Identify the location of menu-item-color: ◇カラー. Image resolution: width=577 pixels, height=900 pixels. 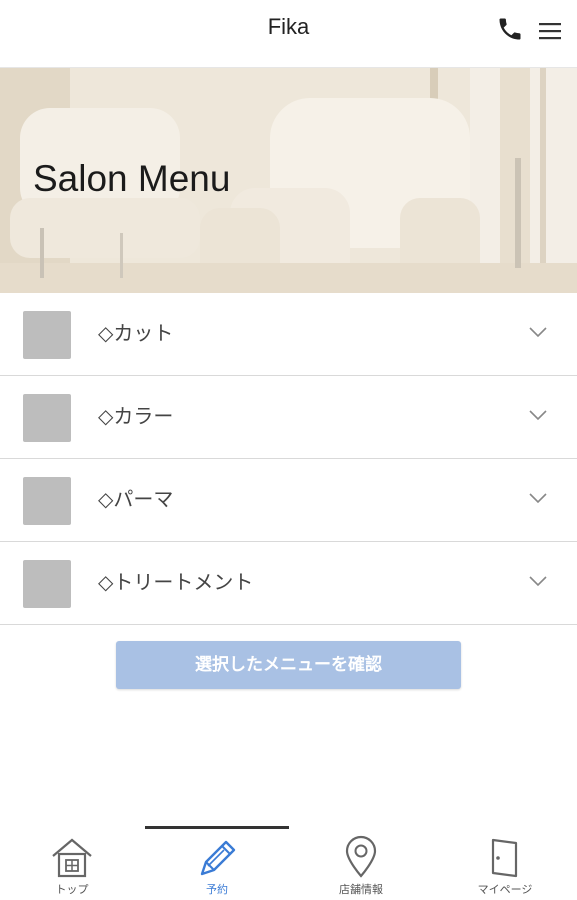
(288, 417).